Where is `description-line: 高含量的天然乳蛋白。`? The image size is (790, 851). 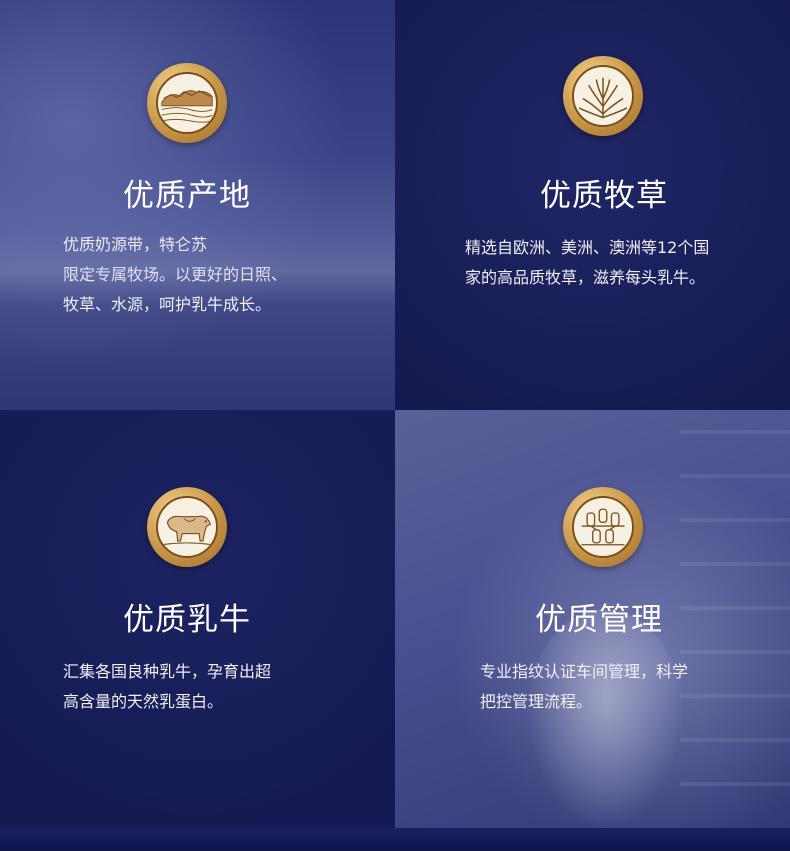
description-line: 高含量的天然乳蛋白。 is located at coordinates (143, 701).